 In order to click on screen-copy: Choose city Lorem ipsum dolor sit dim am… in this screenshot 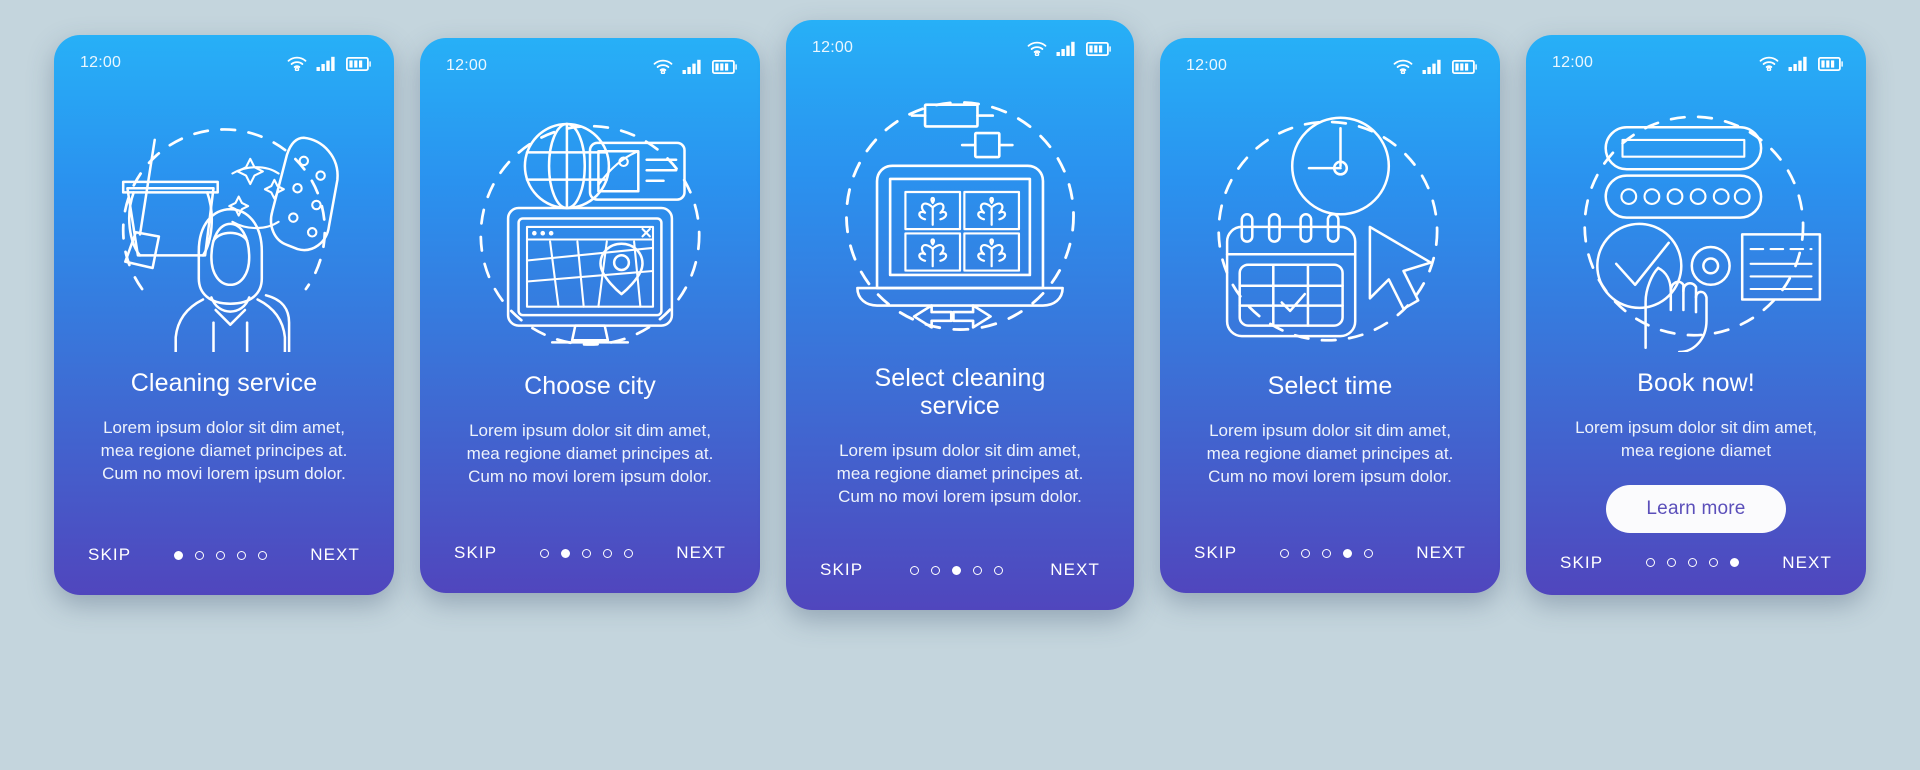, I will do `click(590, 447)`.